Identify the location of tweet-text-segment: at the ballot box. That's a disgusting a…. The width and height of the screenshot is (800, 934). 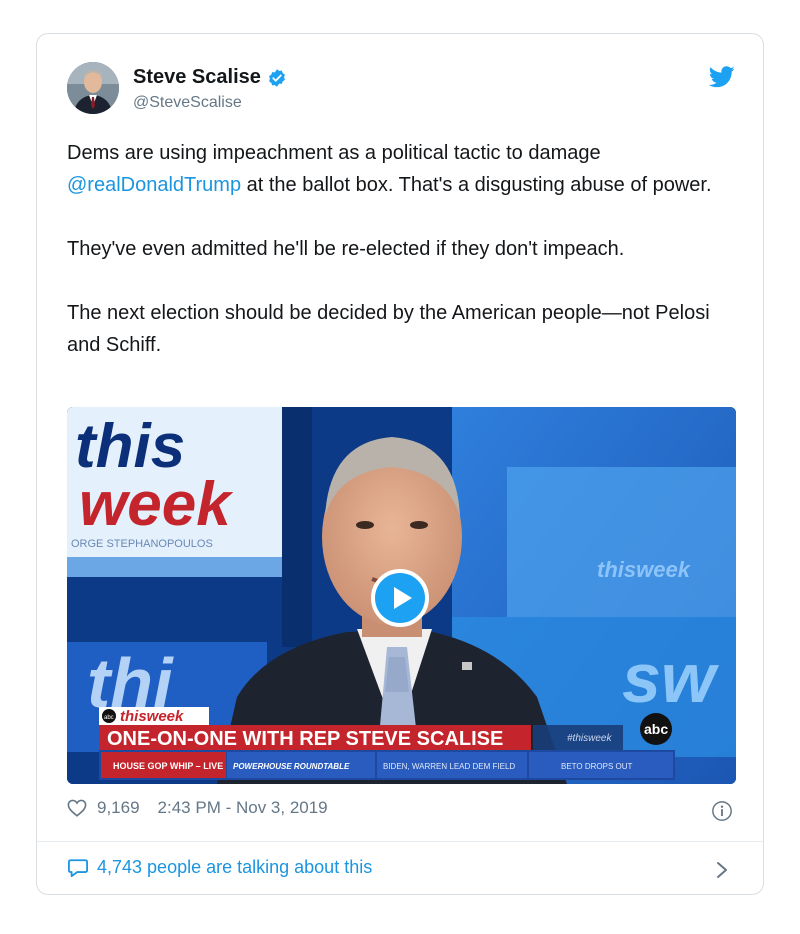
(476, 185).